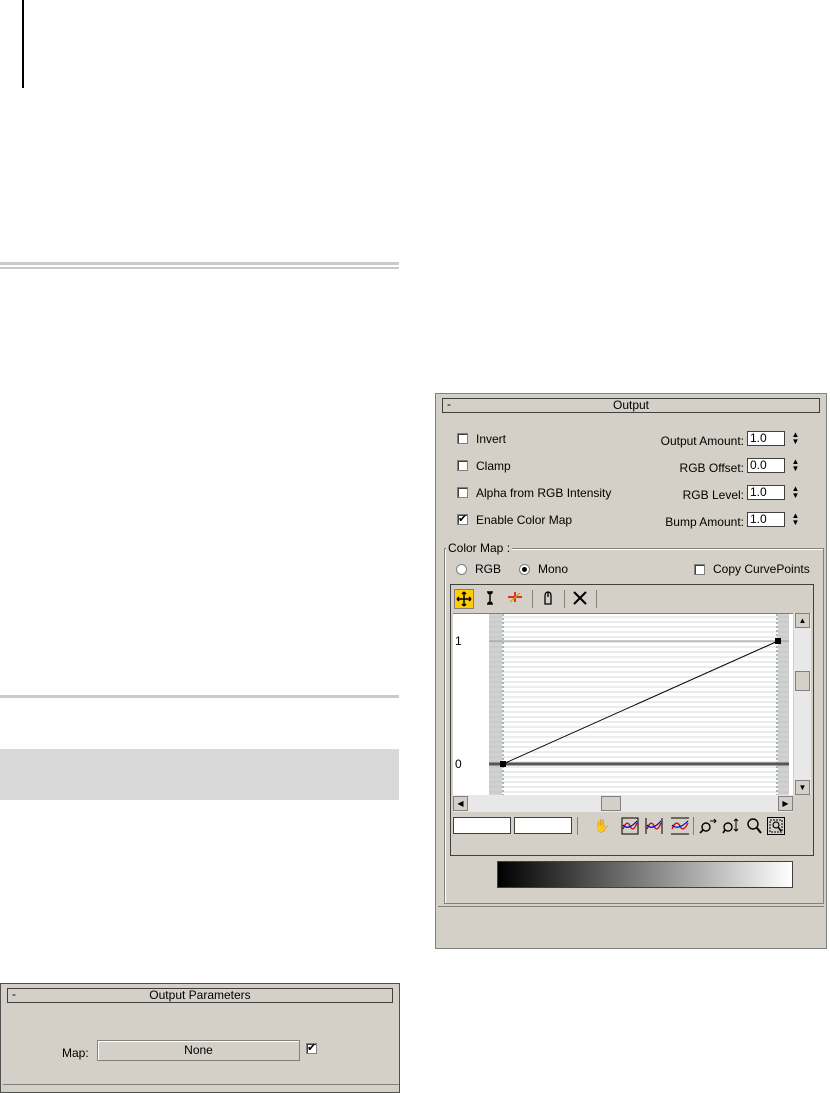 The width and height of the screenshot is (830, 1093). I want to click on bump-amount-label: Bump Amount:, so click(704, 522).